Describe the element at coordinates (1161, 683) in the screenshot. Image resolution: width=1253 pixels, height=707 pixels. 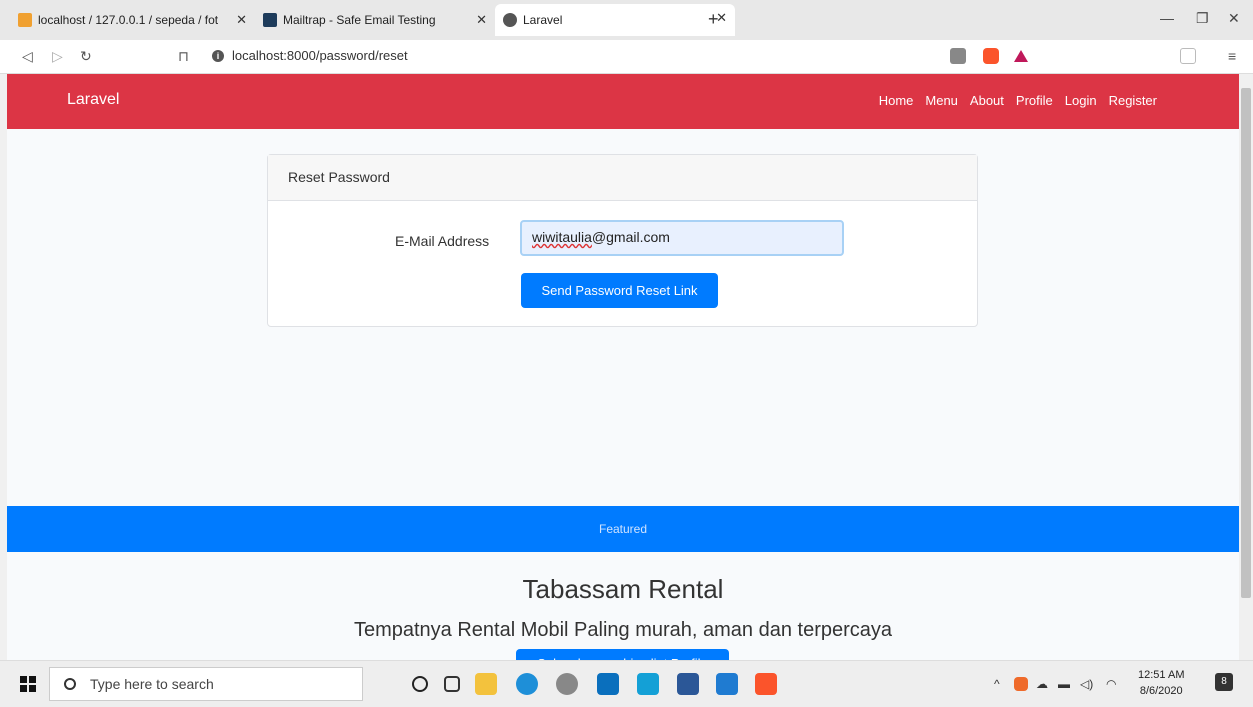
I see `clock: 12:51 AM 8/6/2020` at that location.